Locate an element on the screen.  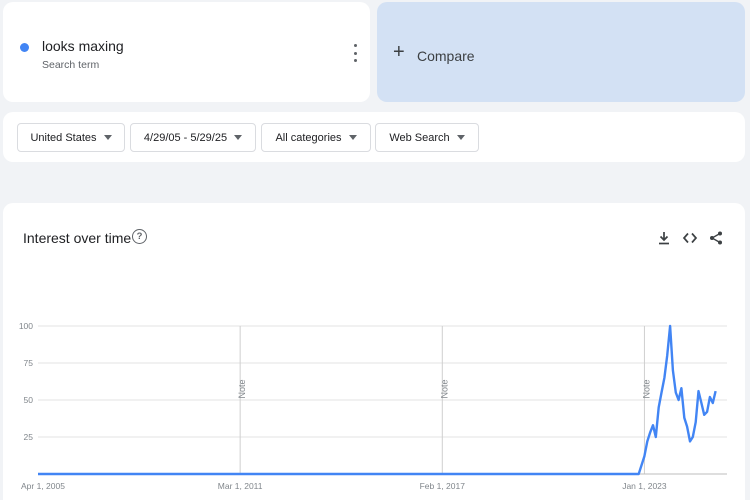
y-tick-label: 50 is located at coordinates (29, 400).